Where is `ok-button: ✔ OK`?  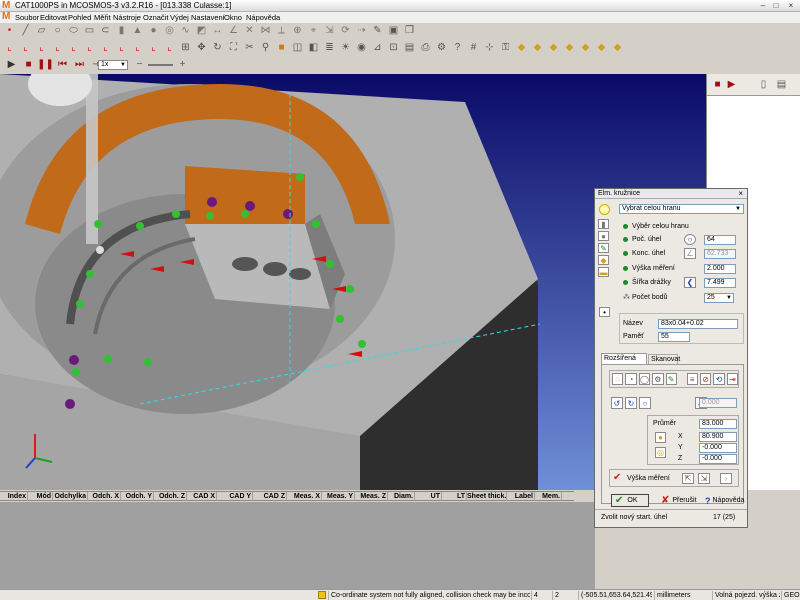 ok-button: ✔ OK is located at coordinates (630, 500).